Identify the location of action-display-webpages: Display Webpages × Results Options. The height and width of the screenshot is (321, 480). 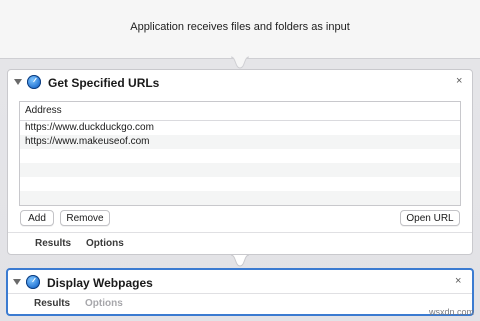
(240, 292).